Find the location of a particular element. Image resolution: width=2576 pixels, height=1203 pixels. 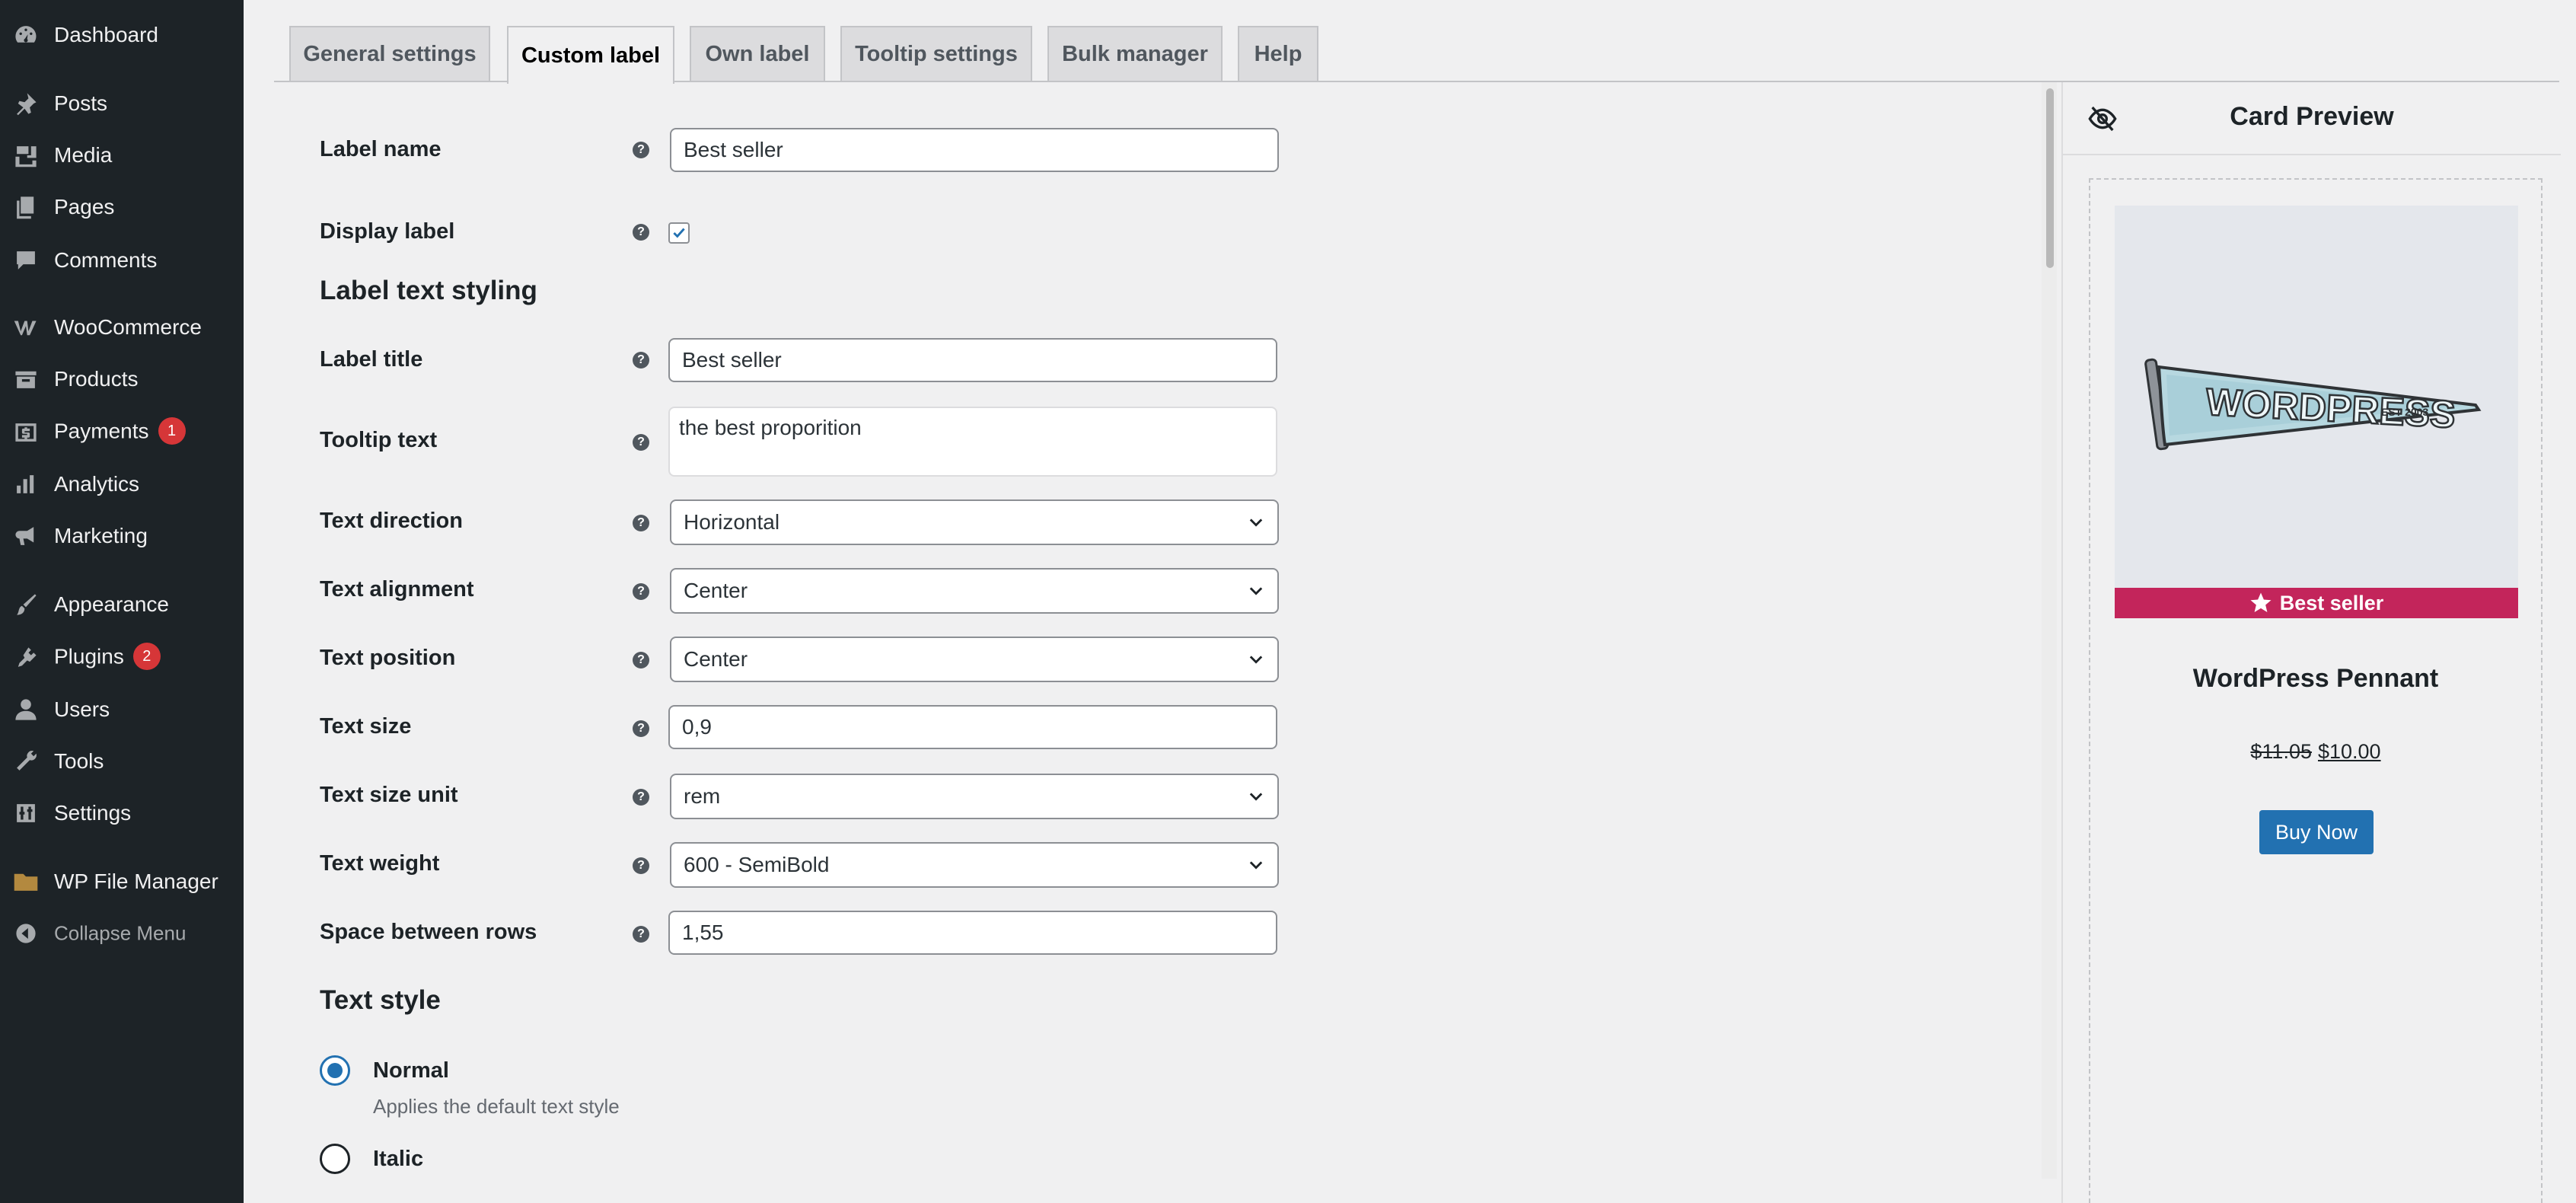

menu-item-marketing: Marketing is located at coordinates (122, 536).